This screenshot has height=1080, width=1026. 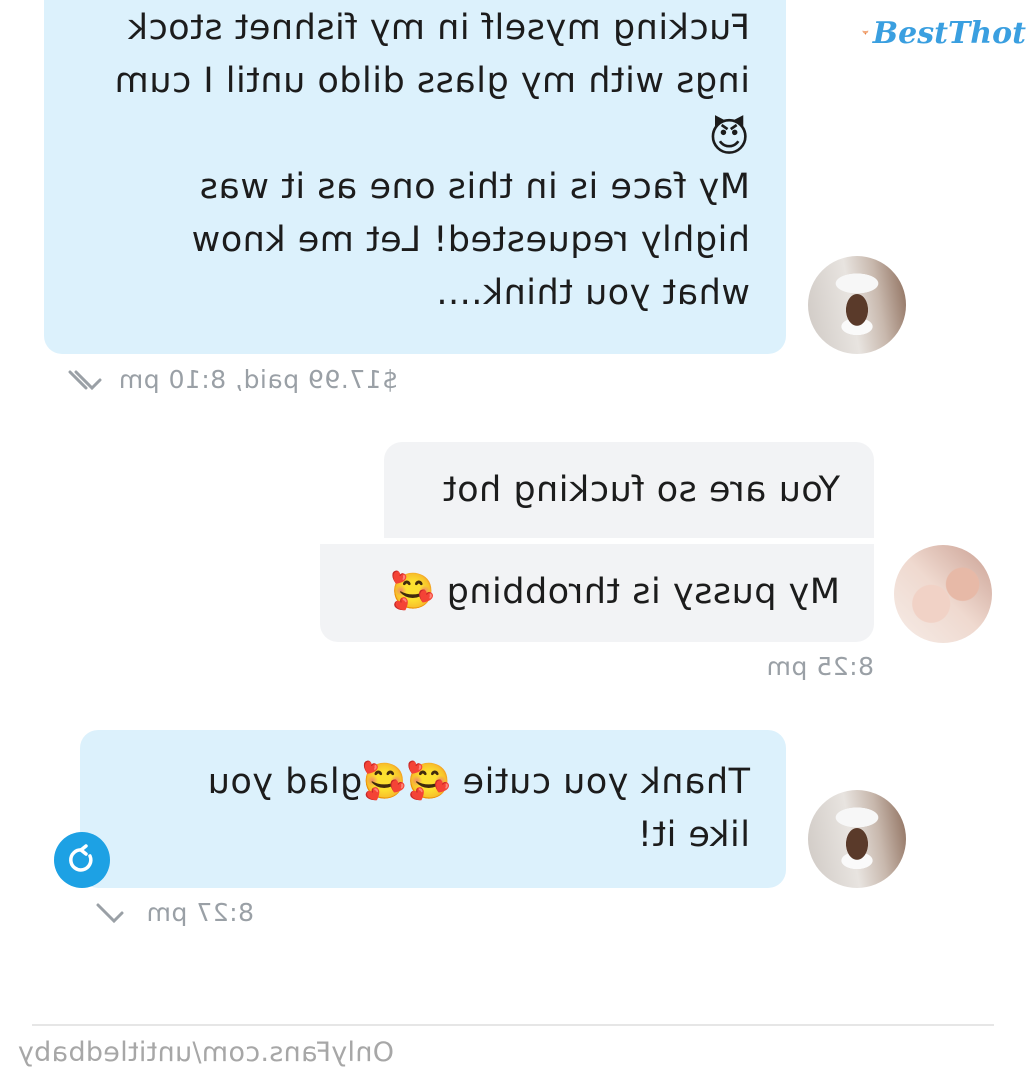 I want to click on check-icon, so click(x=110, y=913).